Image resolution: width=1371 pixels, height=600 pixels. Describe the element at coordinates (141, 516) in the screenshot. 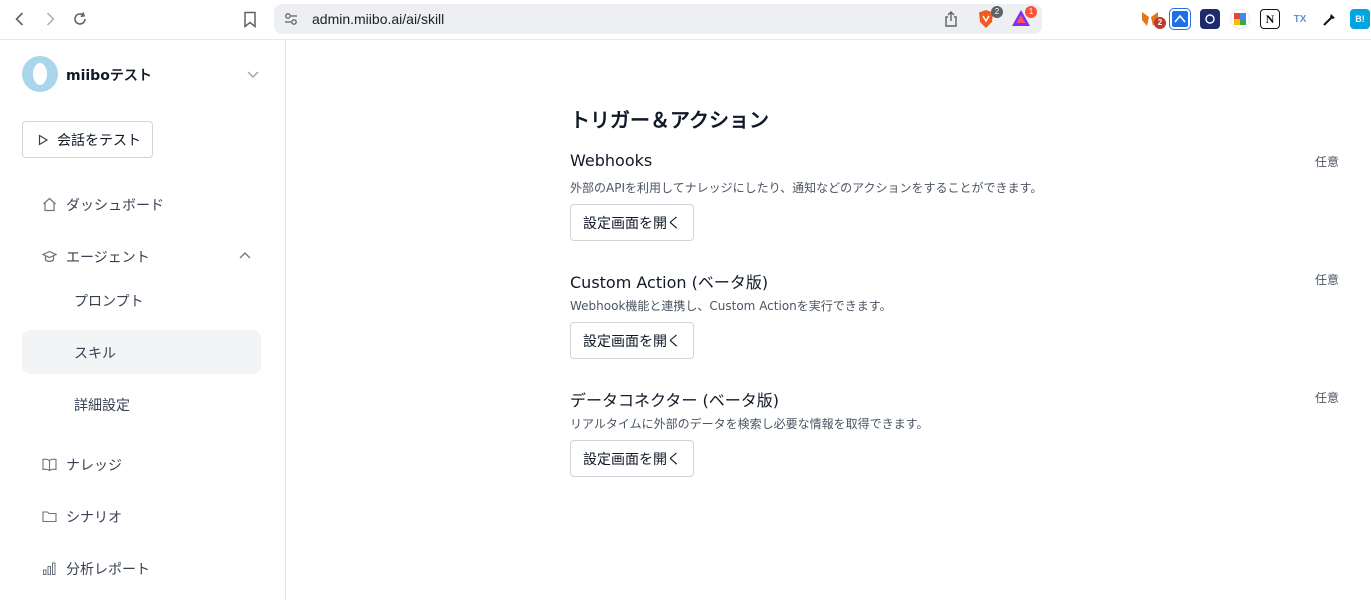

I see `sidebar-item-scenario: シナリオ` at that location.